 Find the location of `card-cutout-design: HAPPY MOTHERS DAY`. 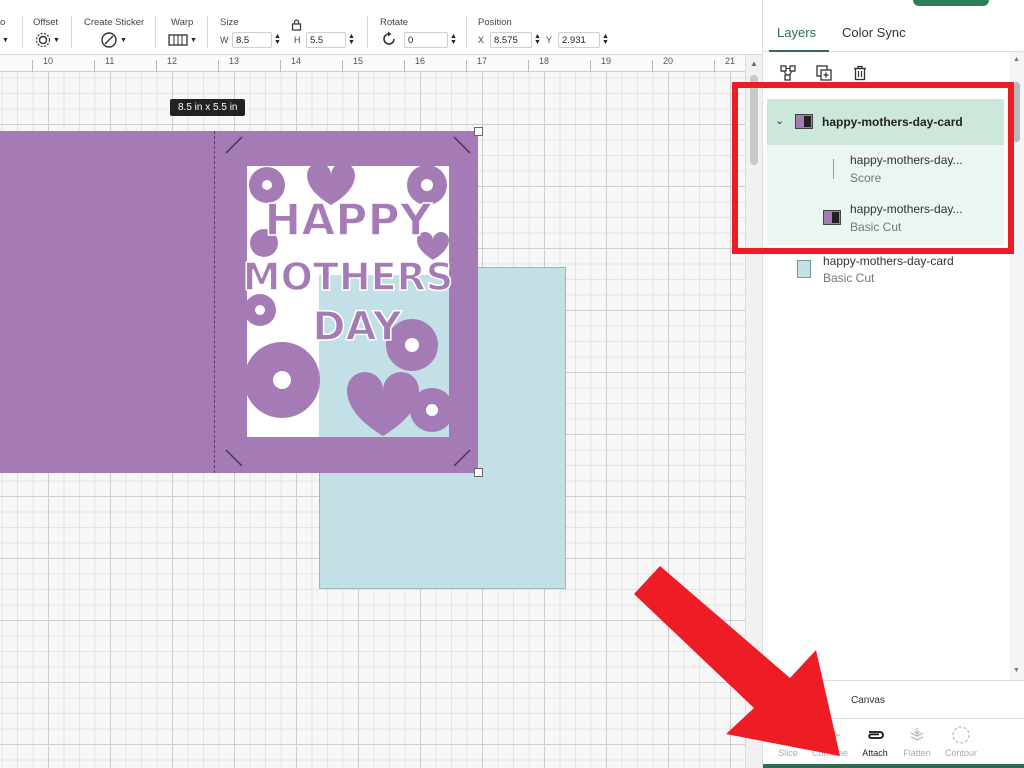

card-cutout-design: HAPPY MOTHERS DAY is located at coordinates (348, 301).